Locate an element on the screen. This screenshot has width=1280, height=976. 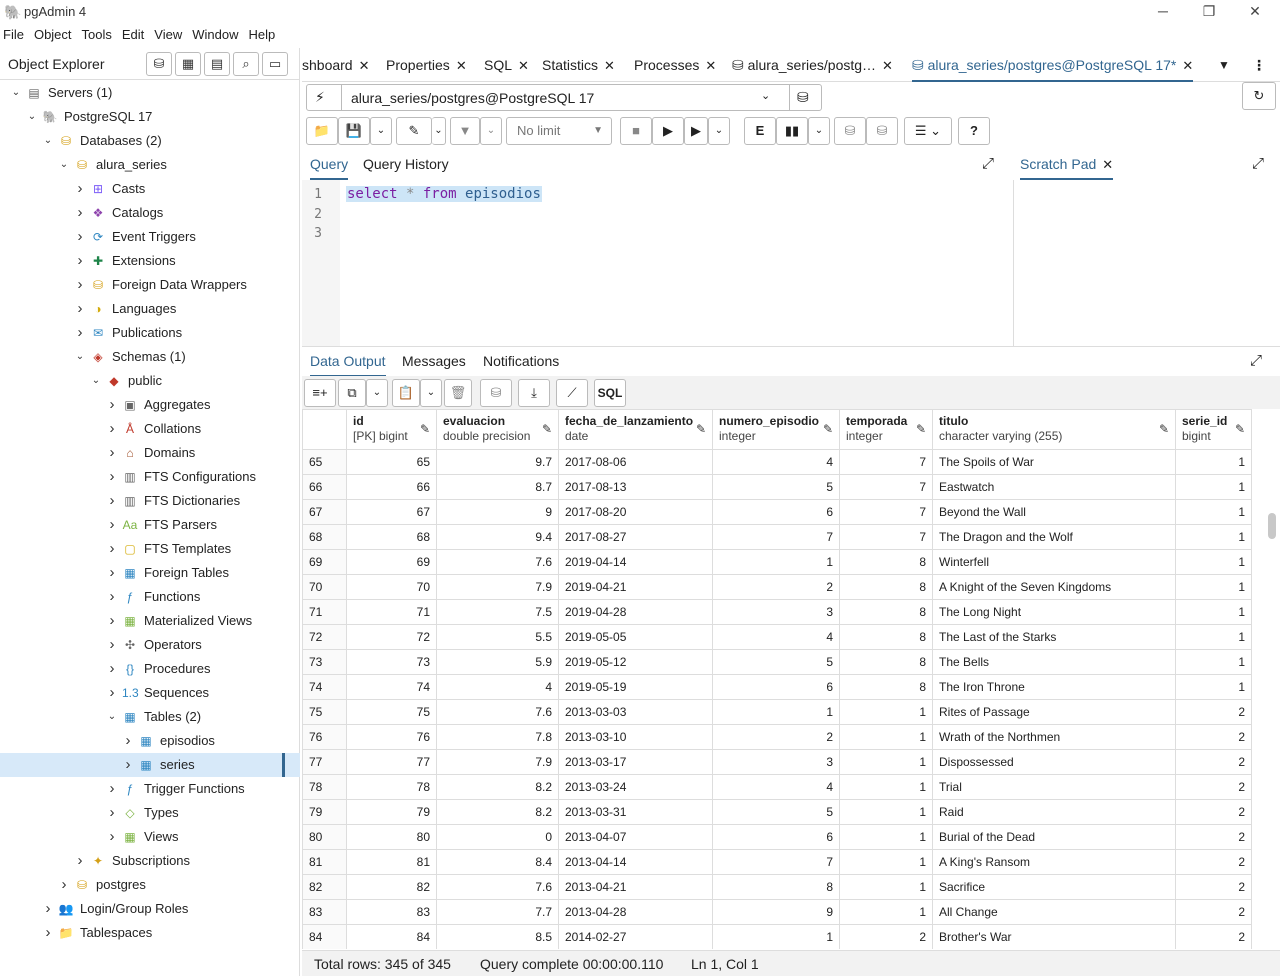
table-cell: 84 is located at coordinates (391, 936).